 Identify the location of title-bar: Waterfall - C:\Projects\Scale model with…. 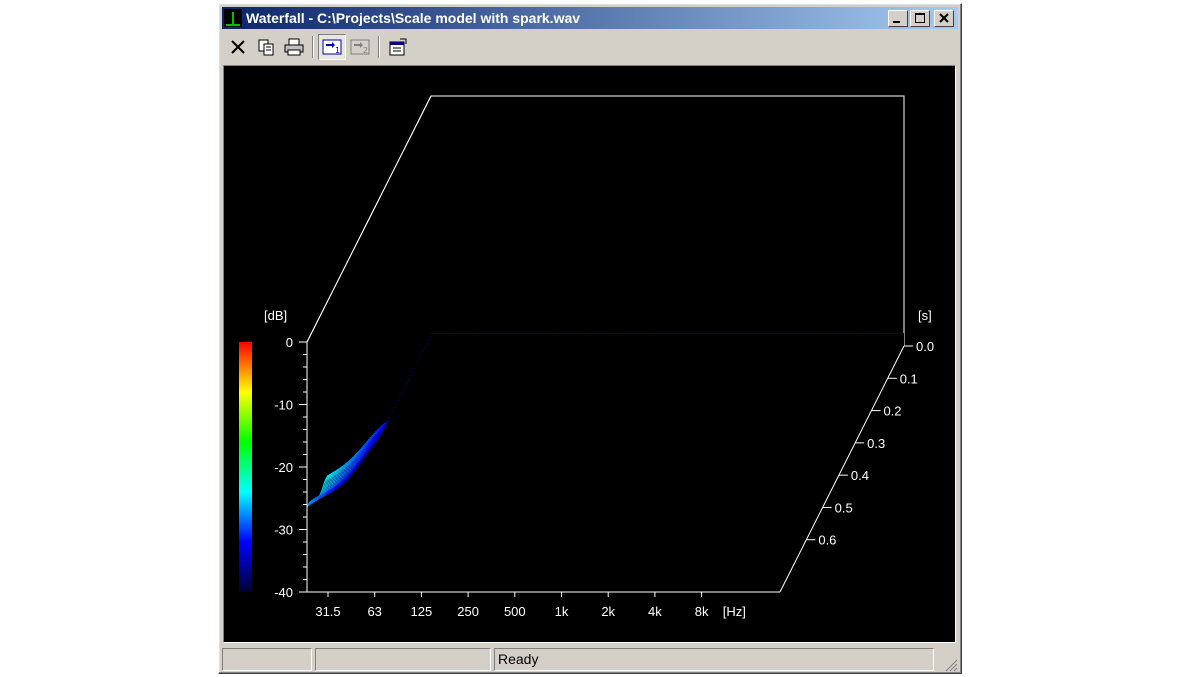
(590, 18).